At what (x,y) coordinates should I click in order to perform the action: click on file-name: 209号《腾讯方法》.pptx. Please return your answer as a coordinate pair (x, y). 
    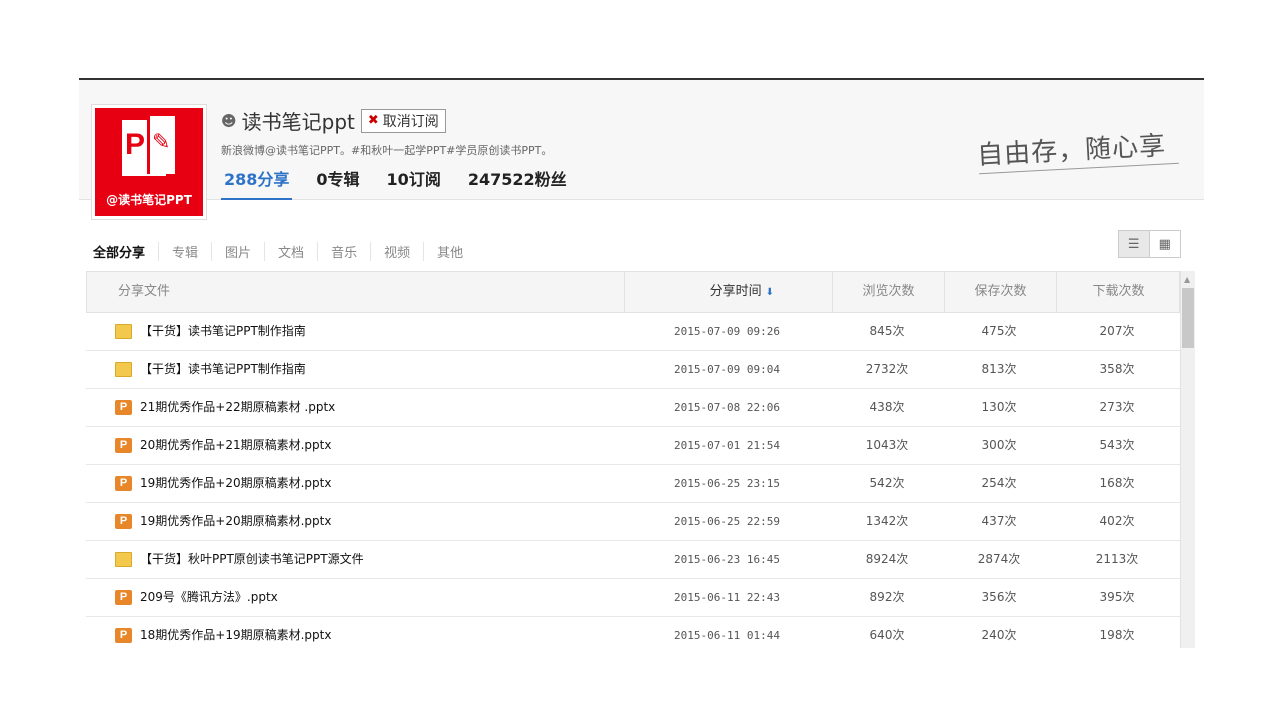
    Looking at the image, I should click on (209, 597).